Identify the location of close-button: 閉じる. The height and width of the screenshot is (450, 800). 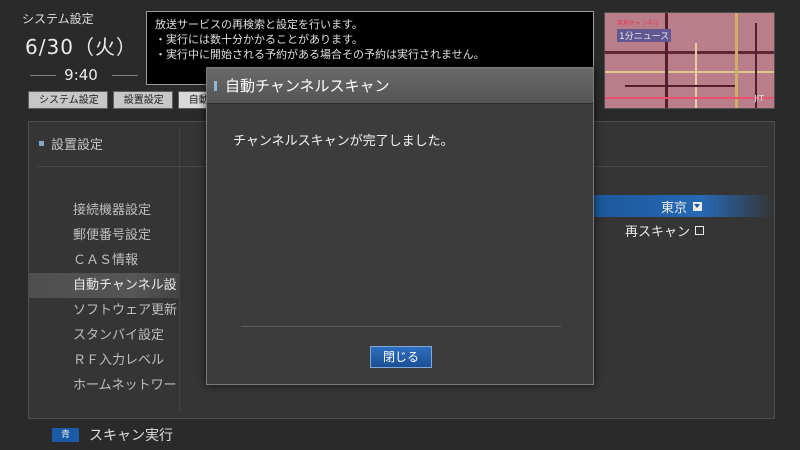
(401, 357).